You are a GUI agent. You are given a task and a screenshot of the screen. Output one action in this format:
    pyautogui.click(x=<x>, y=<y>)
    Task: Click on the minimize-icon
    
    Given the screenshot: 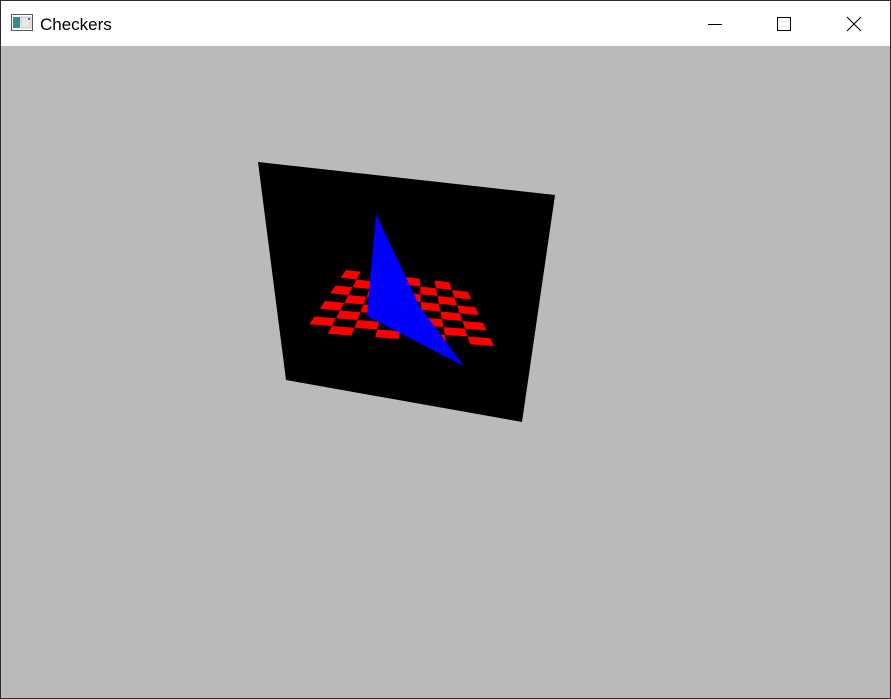 What is the action you would take?
    pyautogui.click(x=715, y=24)
    